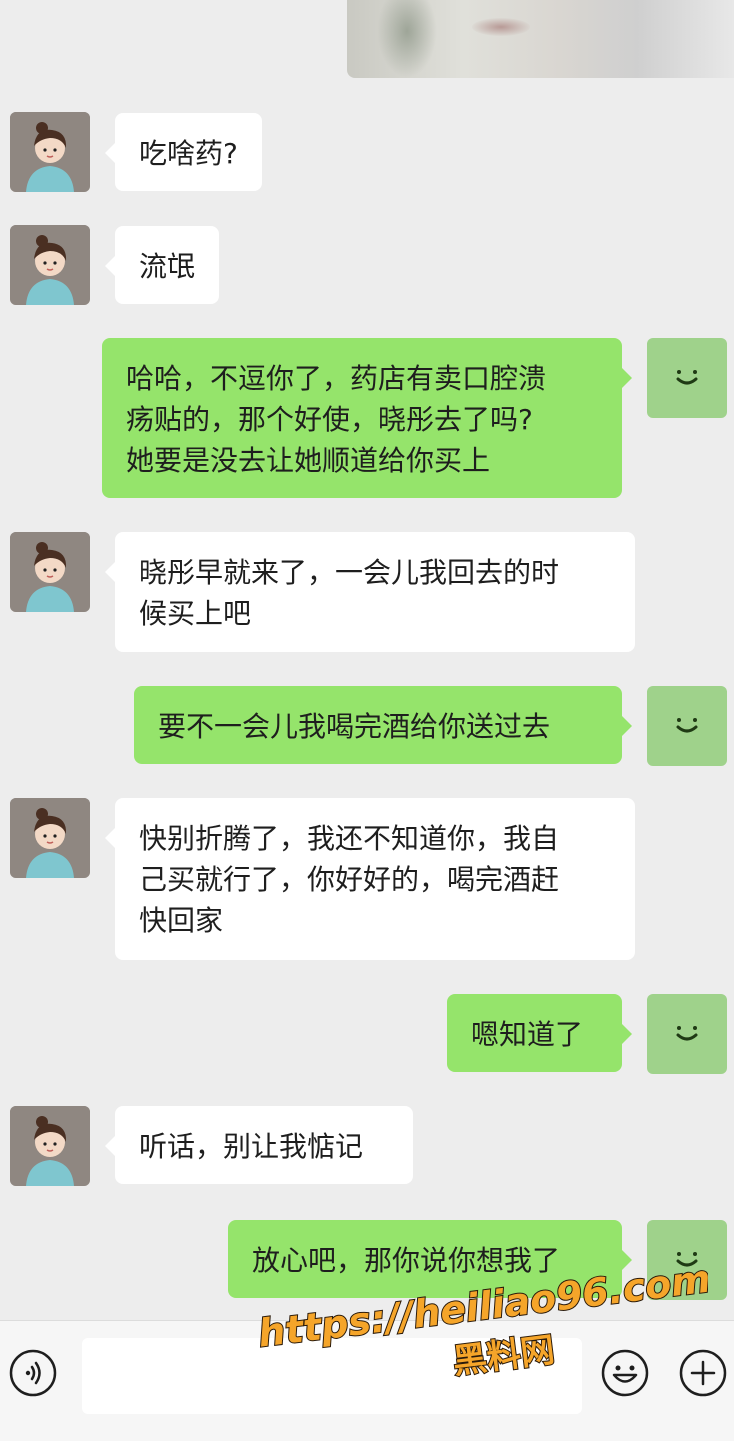 Image resolution: width=734 pixels, height=1441 pixels. Describe the element at coordinates (336, 378) in the screenshot. I see `message-line: 哈哈，不逗你了，药店有卖口腔溃` at that location.